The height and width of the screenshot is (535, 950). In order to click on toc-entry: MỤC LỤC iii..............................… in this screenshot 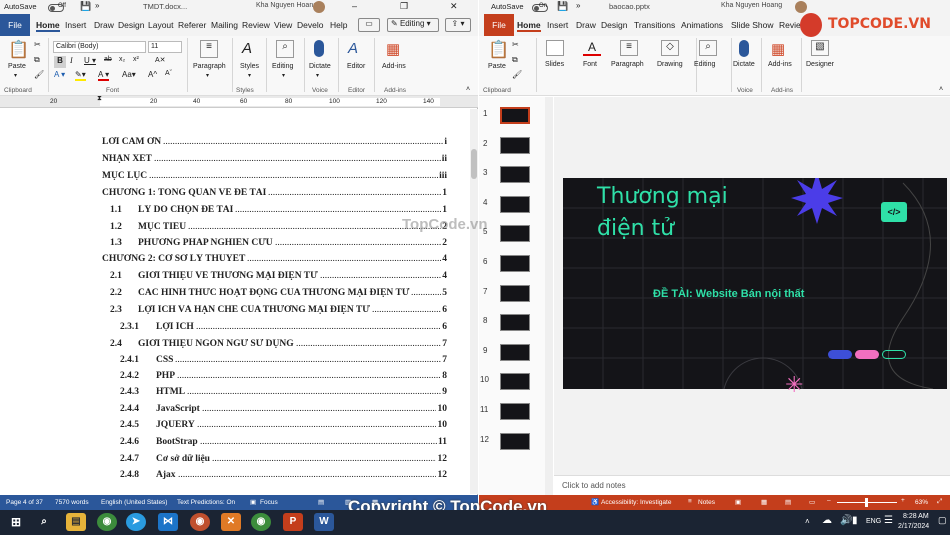, I will do `click(274, 178)`.